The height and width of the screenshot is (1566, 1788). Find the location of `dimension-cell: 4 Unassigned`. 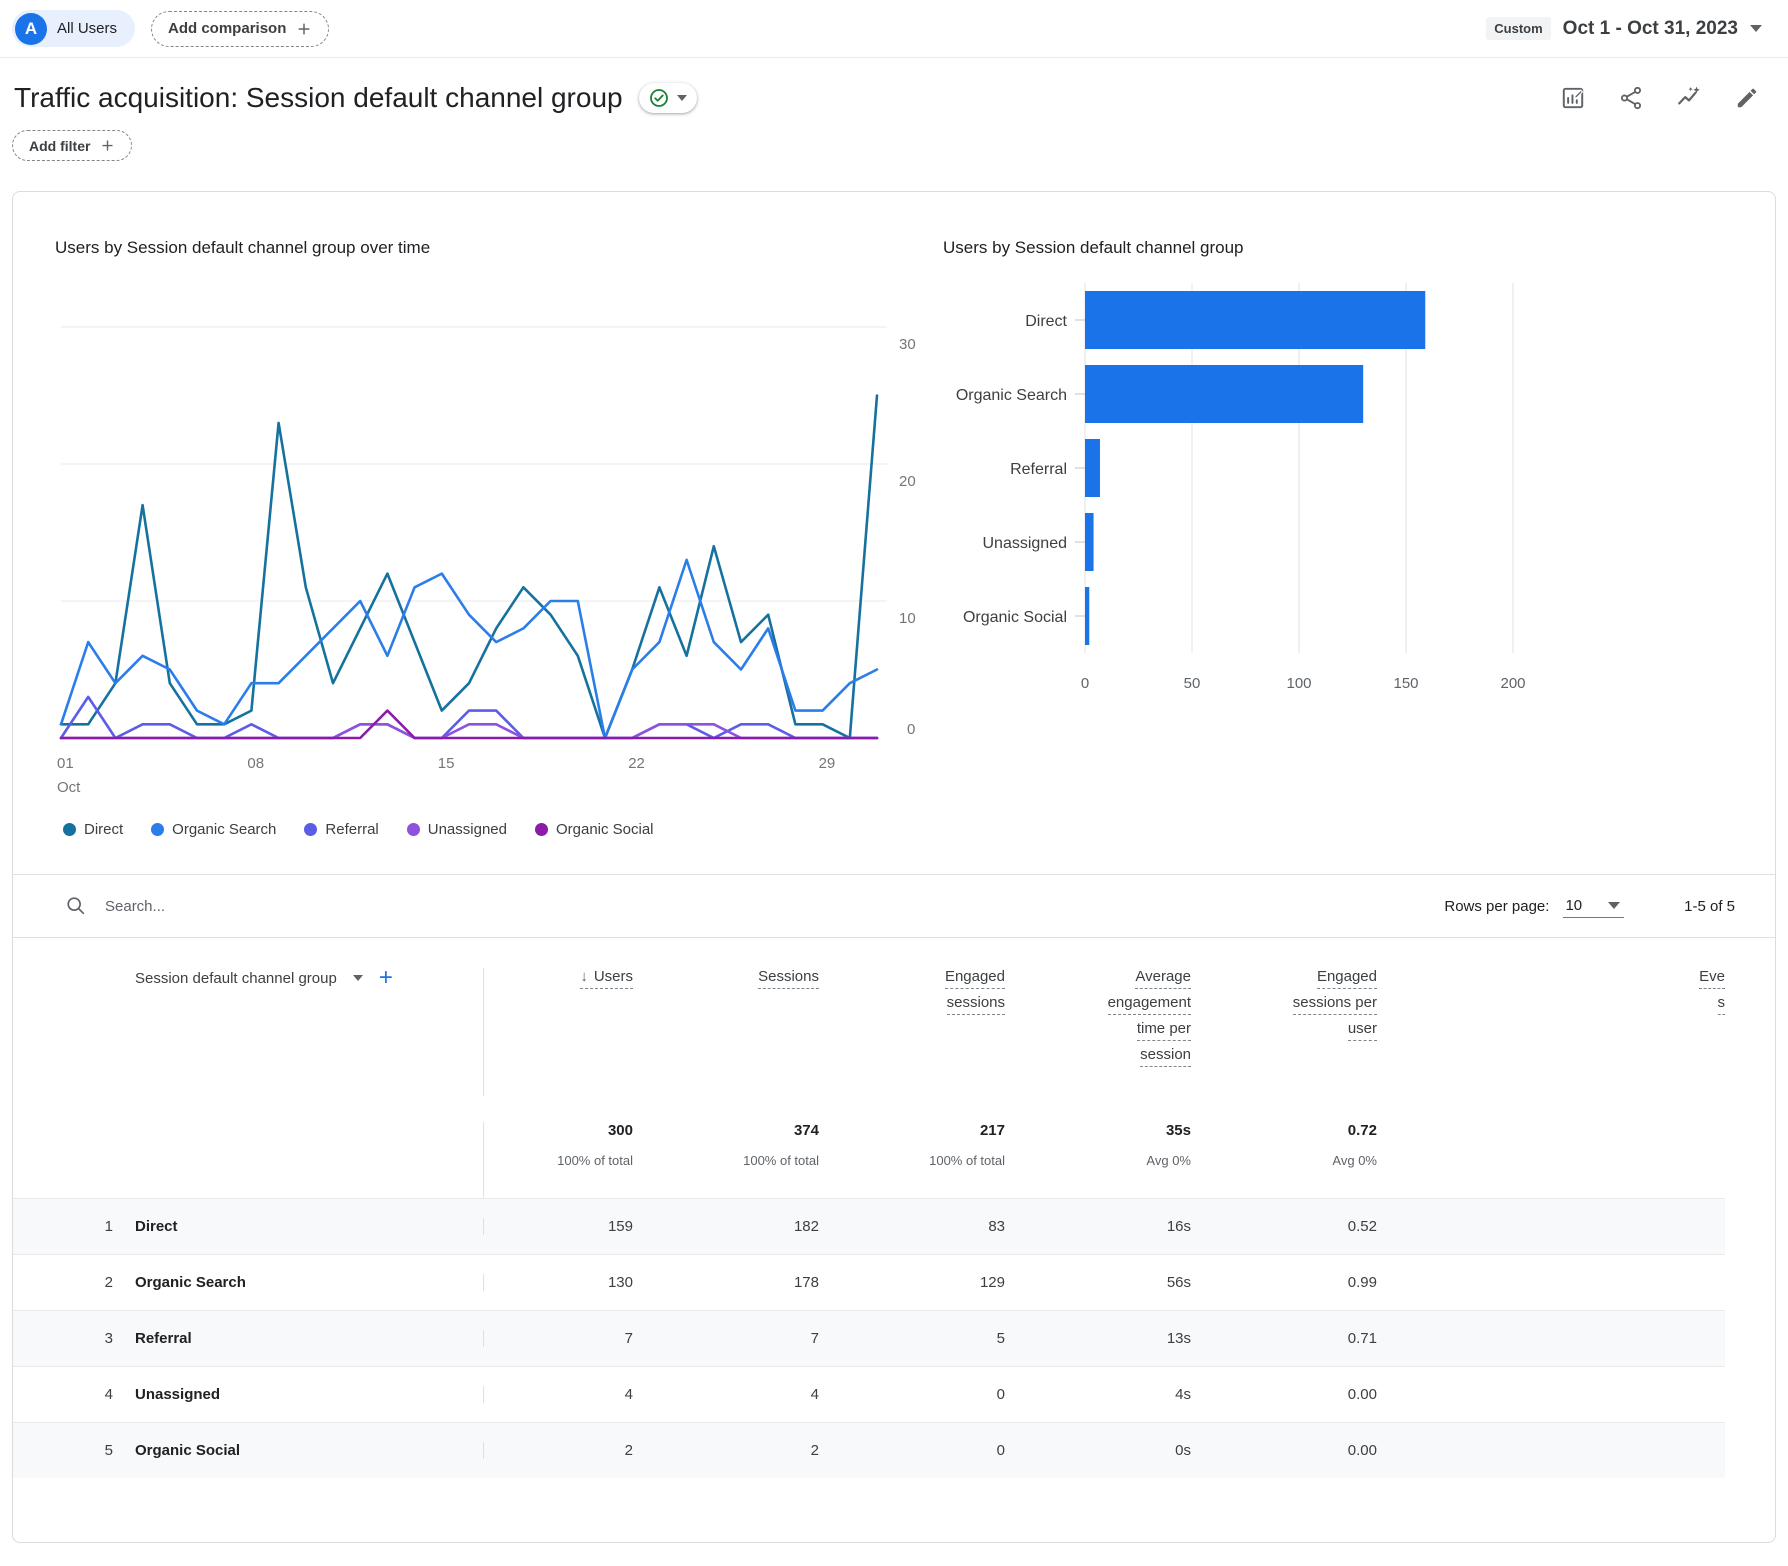

dimension-cell: 4 Unassigned is located at coordinates (248, 1394).